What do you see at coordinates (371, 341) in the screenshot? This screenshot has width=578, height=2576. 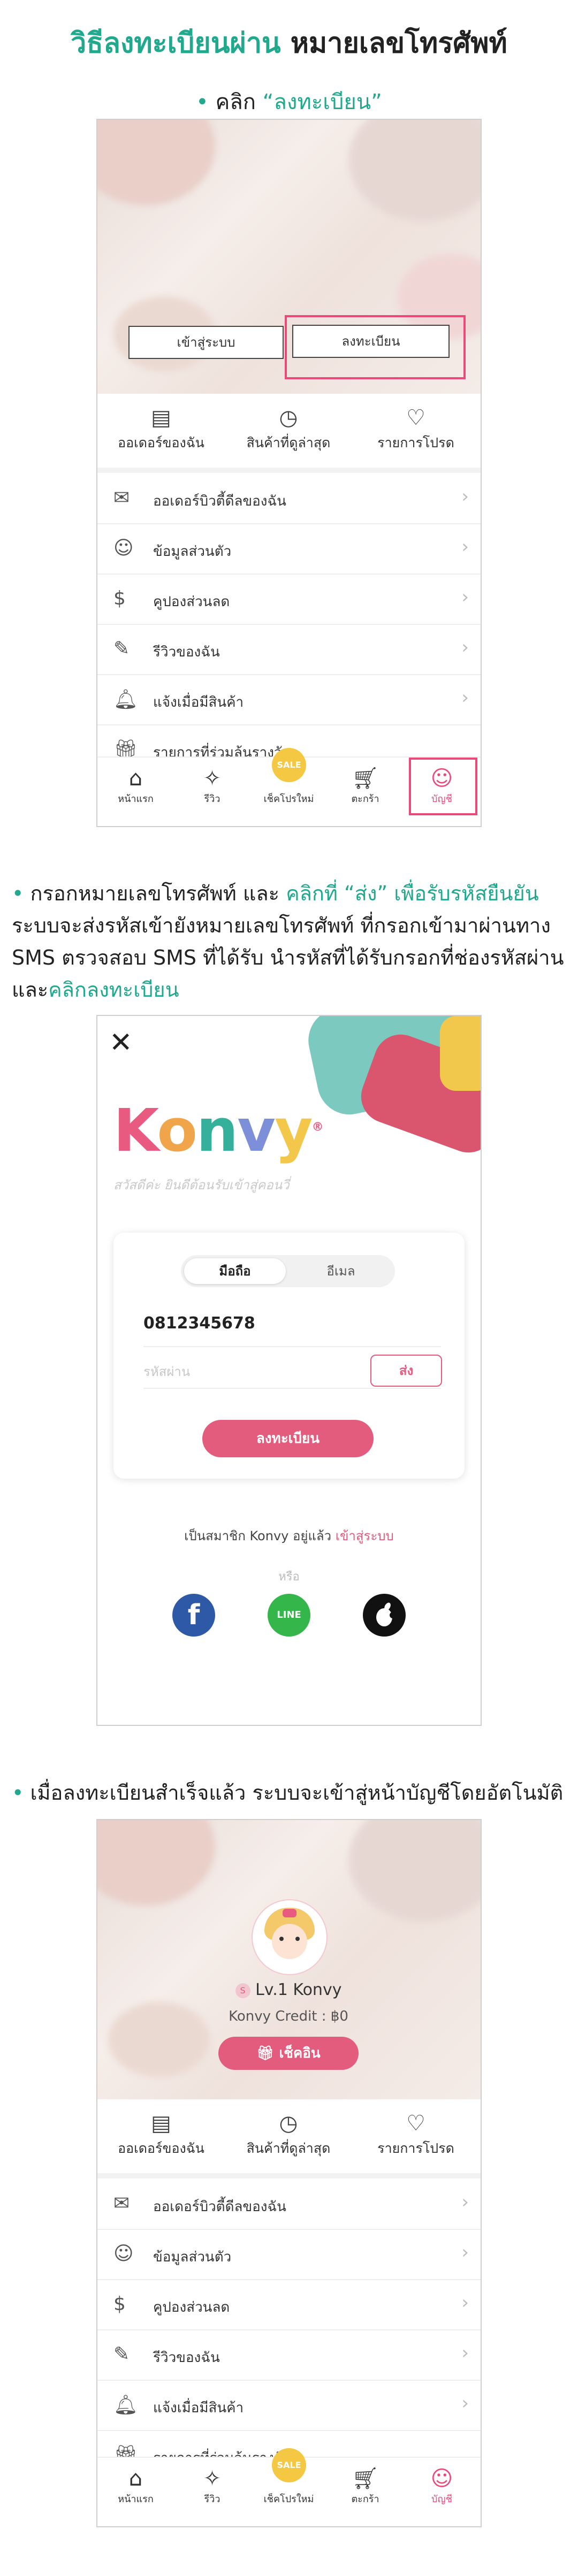 I see `register-button: ลงทะเบียน` at bounding box center [371, 341].